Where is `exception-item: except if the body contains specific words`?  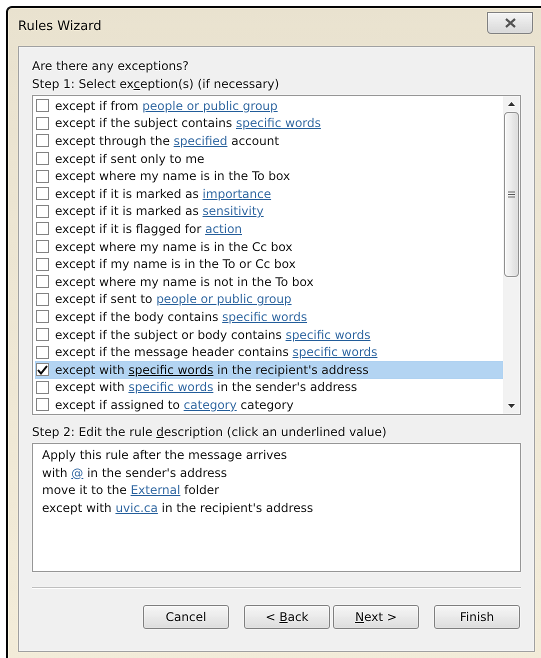 exception-item: except if the body contains specific words is located at coordinates (269, 317).